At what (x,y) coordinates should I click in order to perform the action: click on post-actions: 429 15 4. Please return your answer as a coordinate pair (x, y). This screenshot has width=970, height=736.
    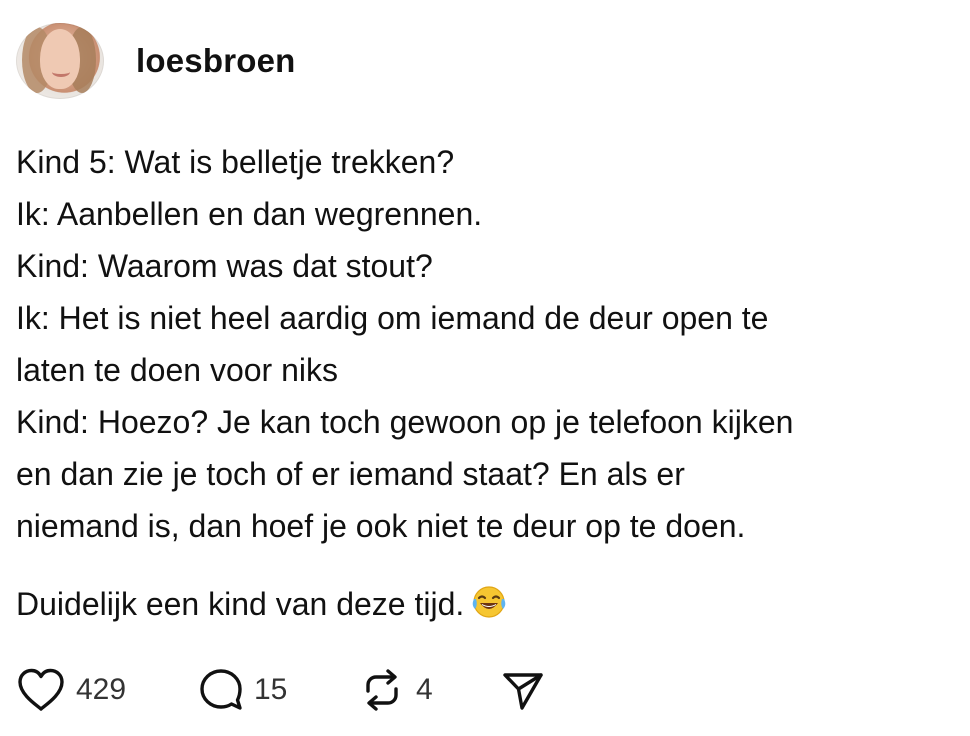
    Looking at the image, I should click on (288, 690).